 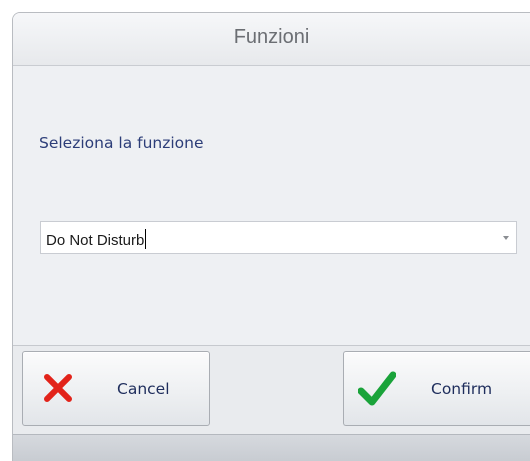 I want to click on confirm-button-label: Confirm, so click(x=462, y=389).